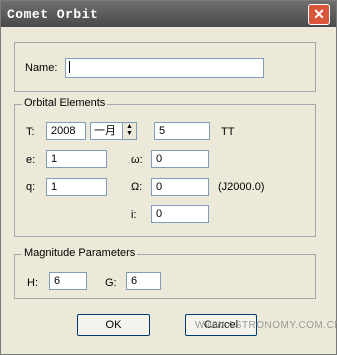  Describe the element at coordinates (143, 281) in the screenshot. I see `g-input: 6` at that location.